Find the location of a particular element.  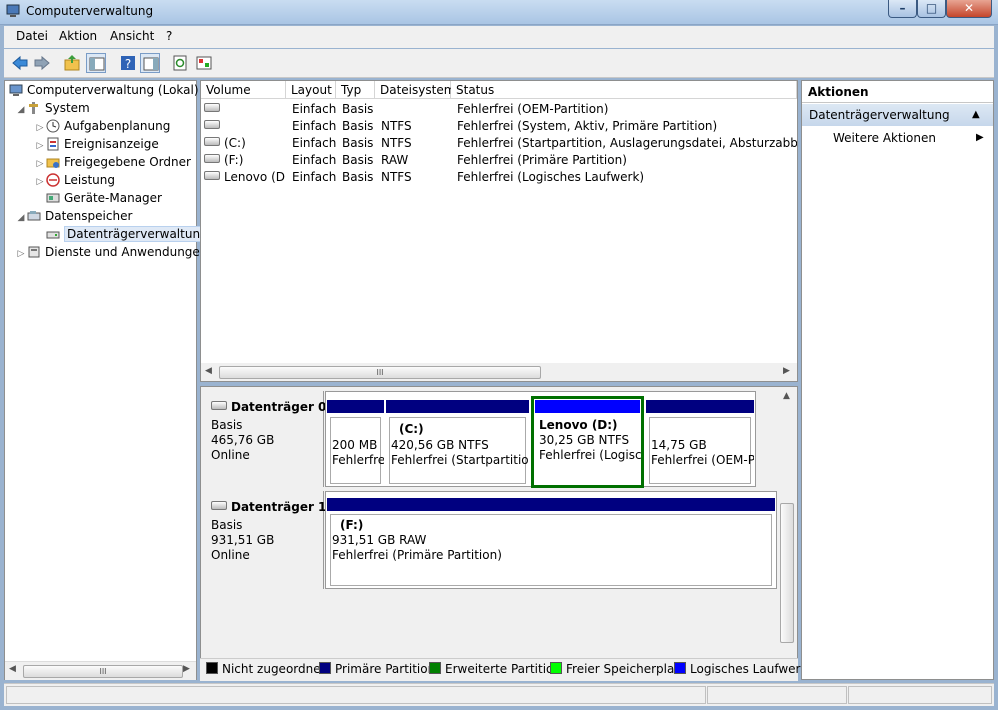

tree-item-datenspeicher: ◢ Datenspeicher is located at coordinates (74, 217).